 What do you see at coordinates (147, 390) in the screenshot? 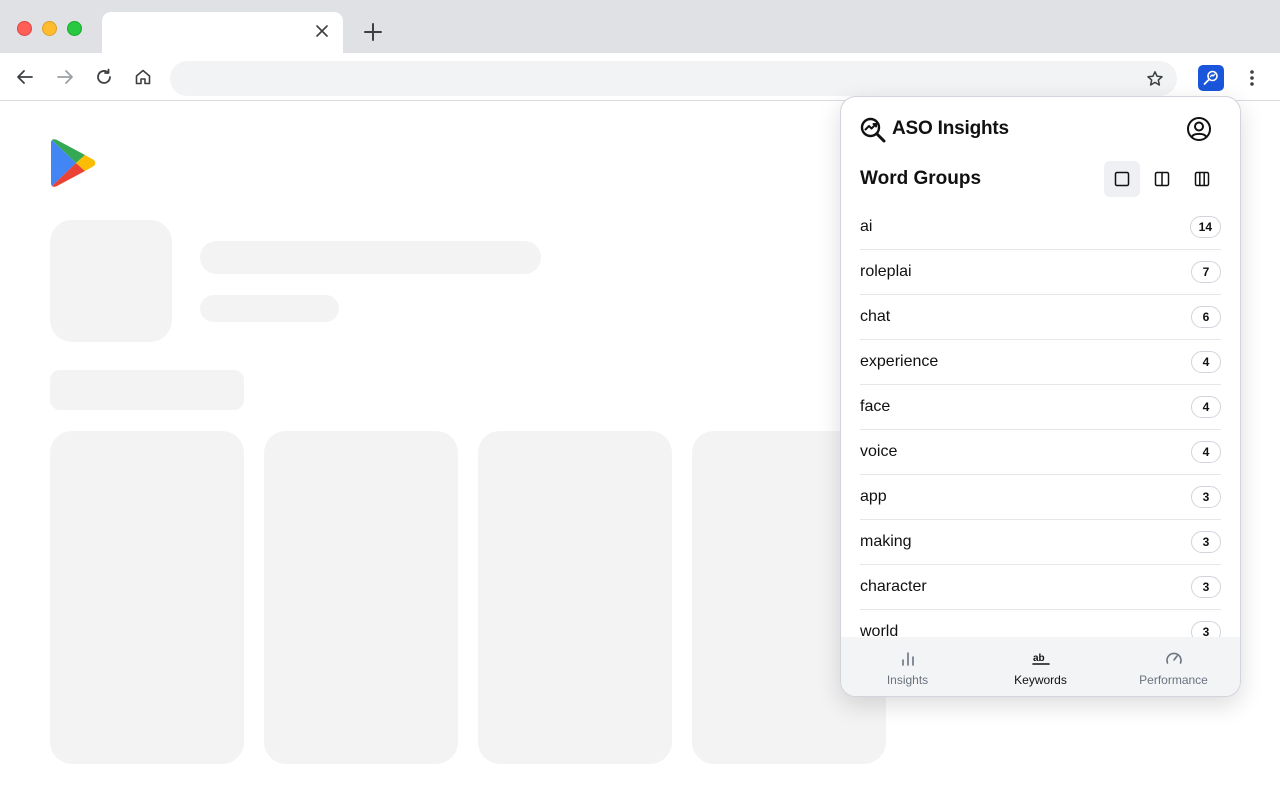
I see `install-button-placeholder` at bounding box center [147, 390].